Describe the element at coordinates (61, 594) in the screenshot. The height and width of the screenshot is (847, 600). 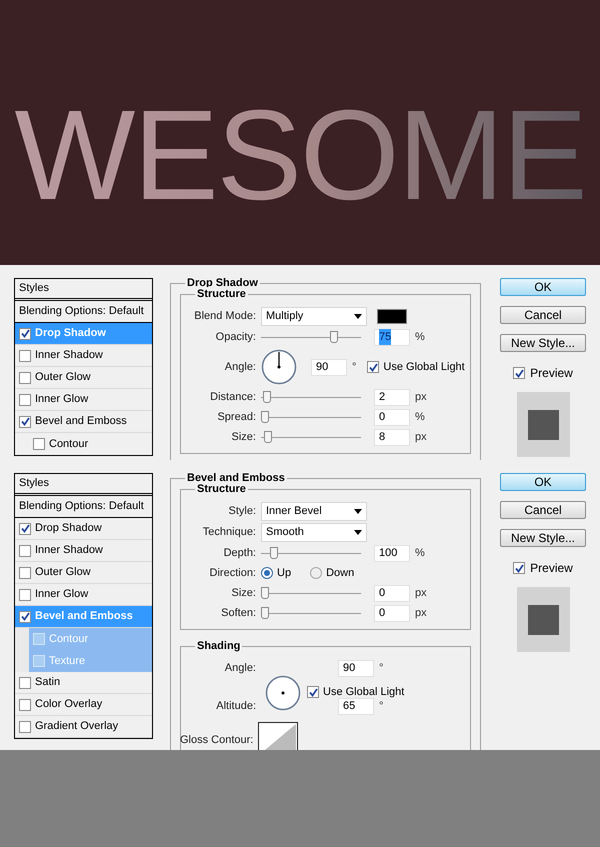
I see `style-label: Inner Glow` at that location.